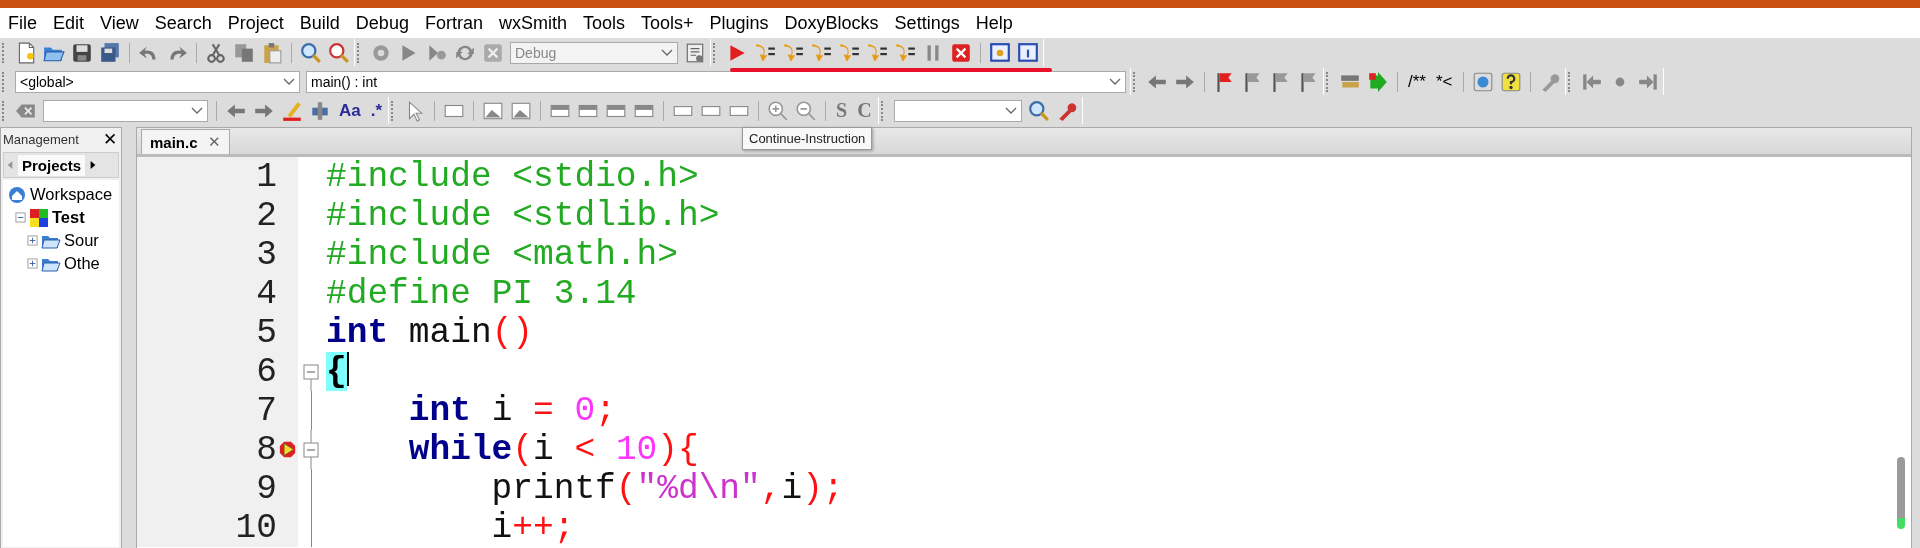 The height and width of the screenshot is (548, 1920). Describe the element at coordinates (778, 110) in the screenshot. I see `zoom-in-icon` at that location.